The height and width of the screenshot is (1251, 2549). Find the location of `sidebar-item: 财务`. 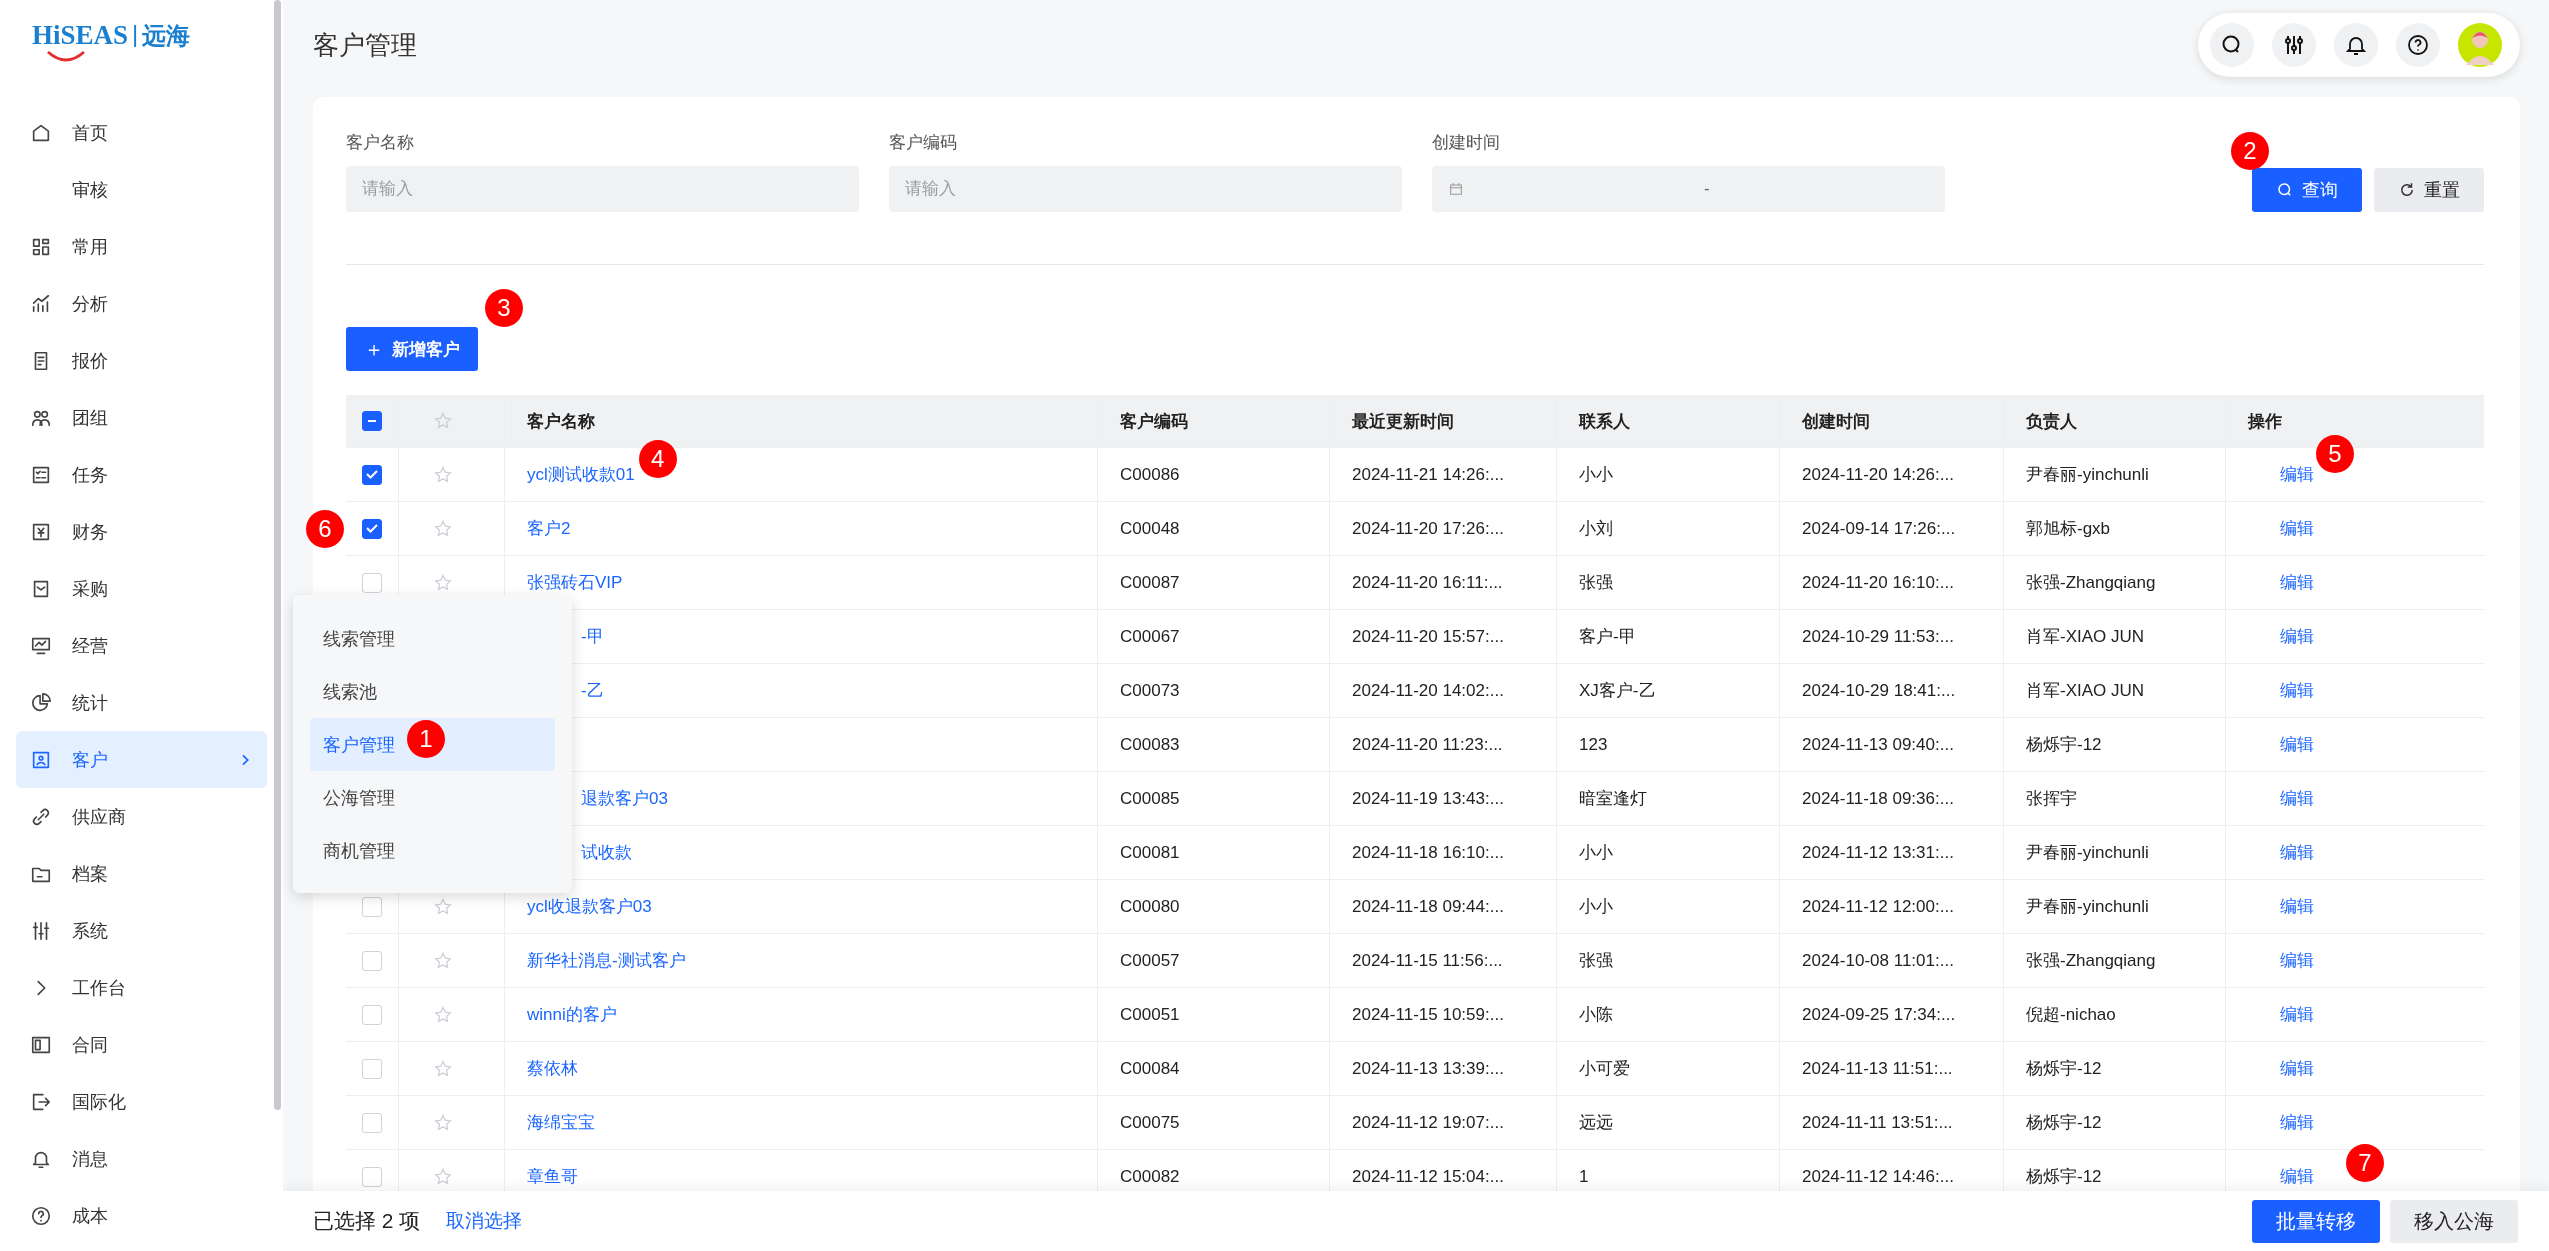

sidebar-item: 财务 is located at coordinates (141, 531).